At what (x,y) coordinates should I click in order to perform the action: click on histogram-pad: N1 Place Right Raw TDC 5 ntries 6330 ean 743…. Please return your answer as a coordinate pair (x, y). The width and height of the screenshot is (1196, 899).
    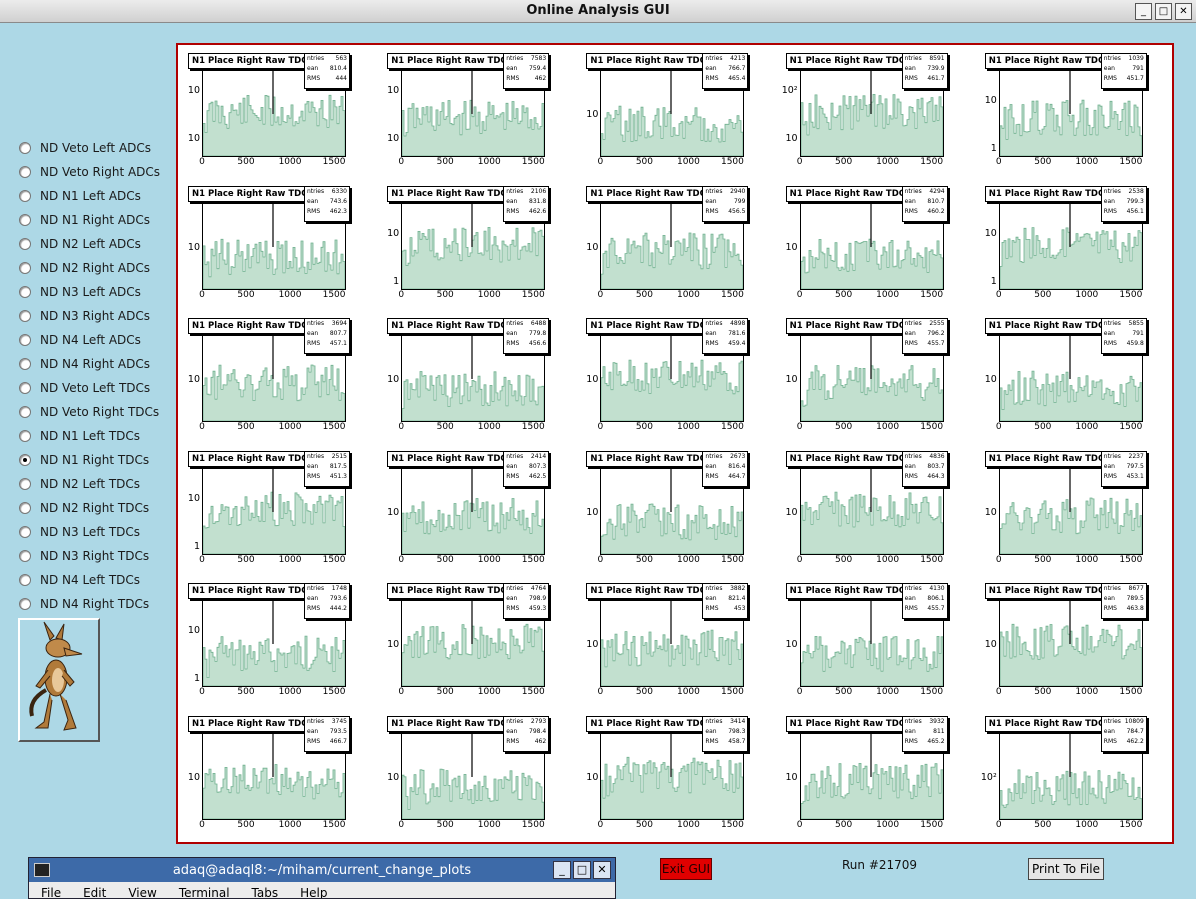
    Looking at the image, I should click on (277, 244).